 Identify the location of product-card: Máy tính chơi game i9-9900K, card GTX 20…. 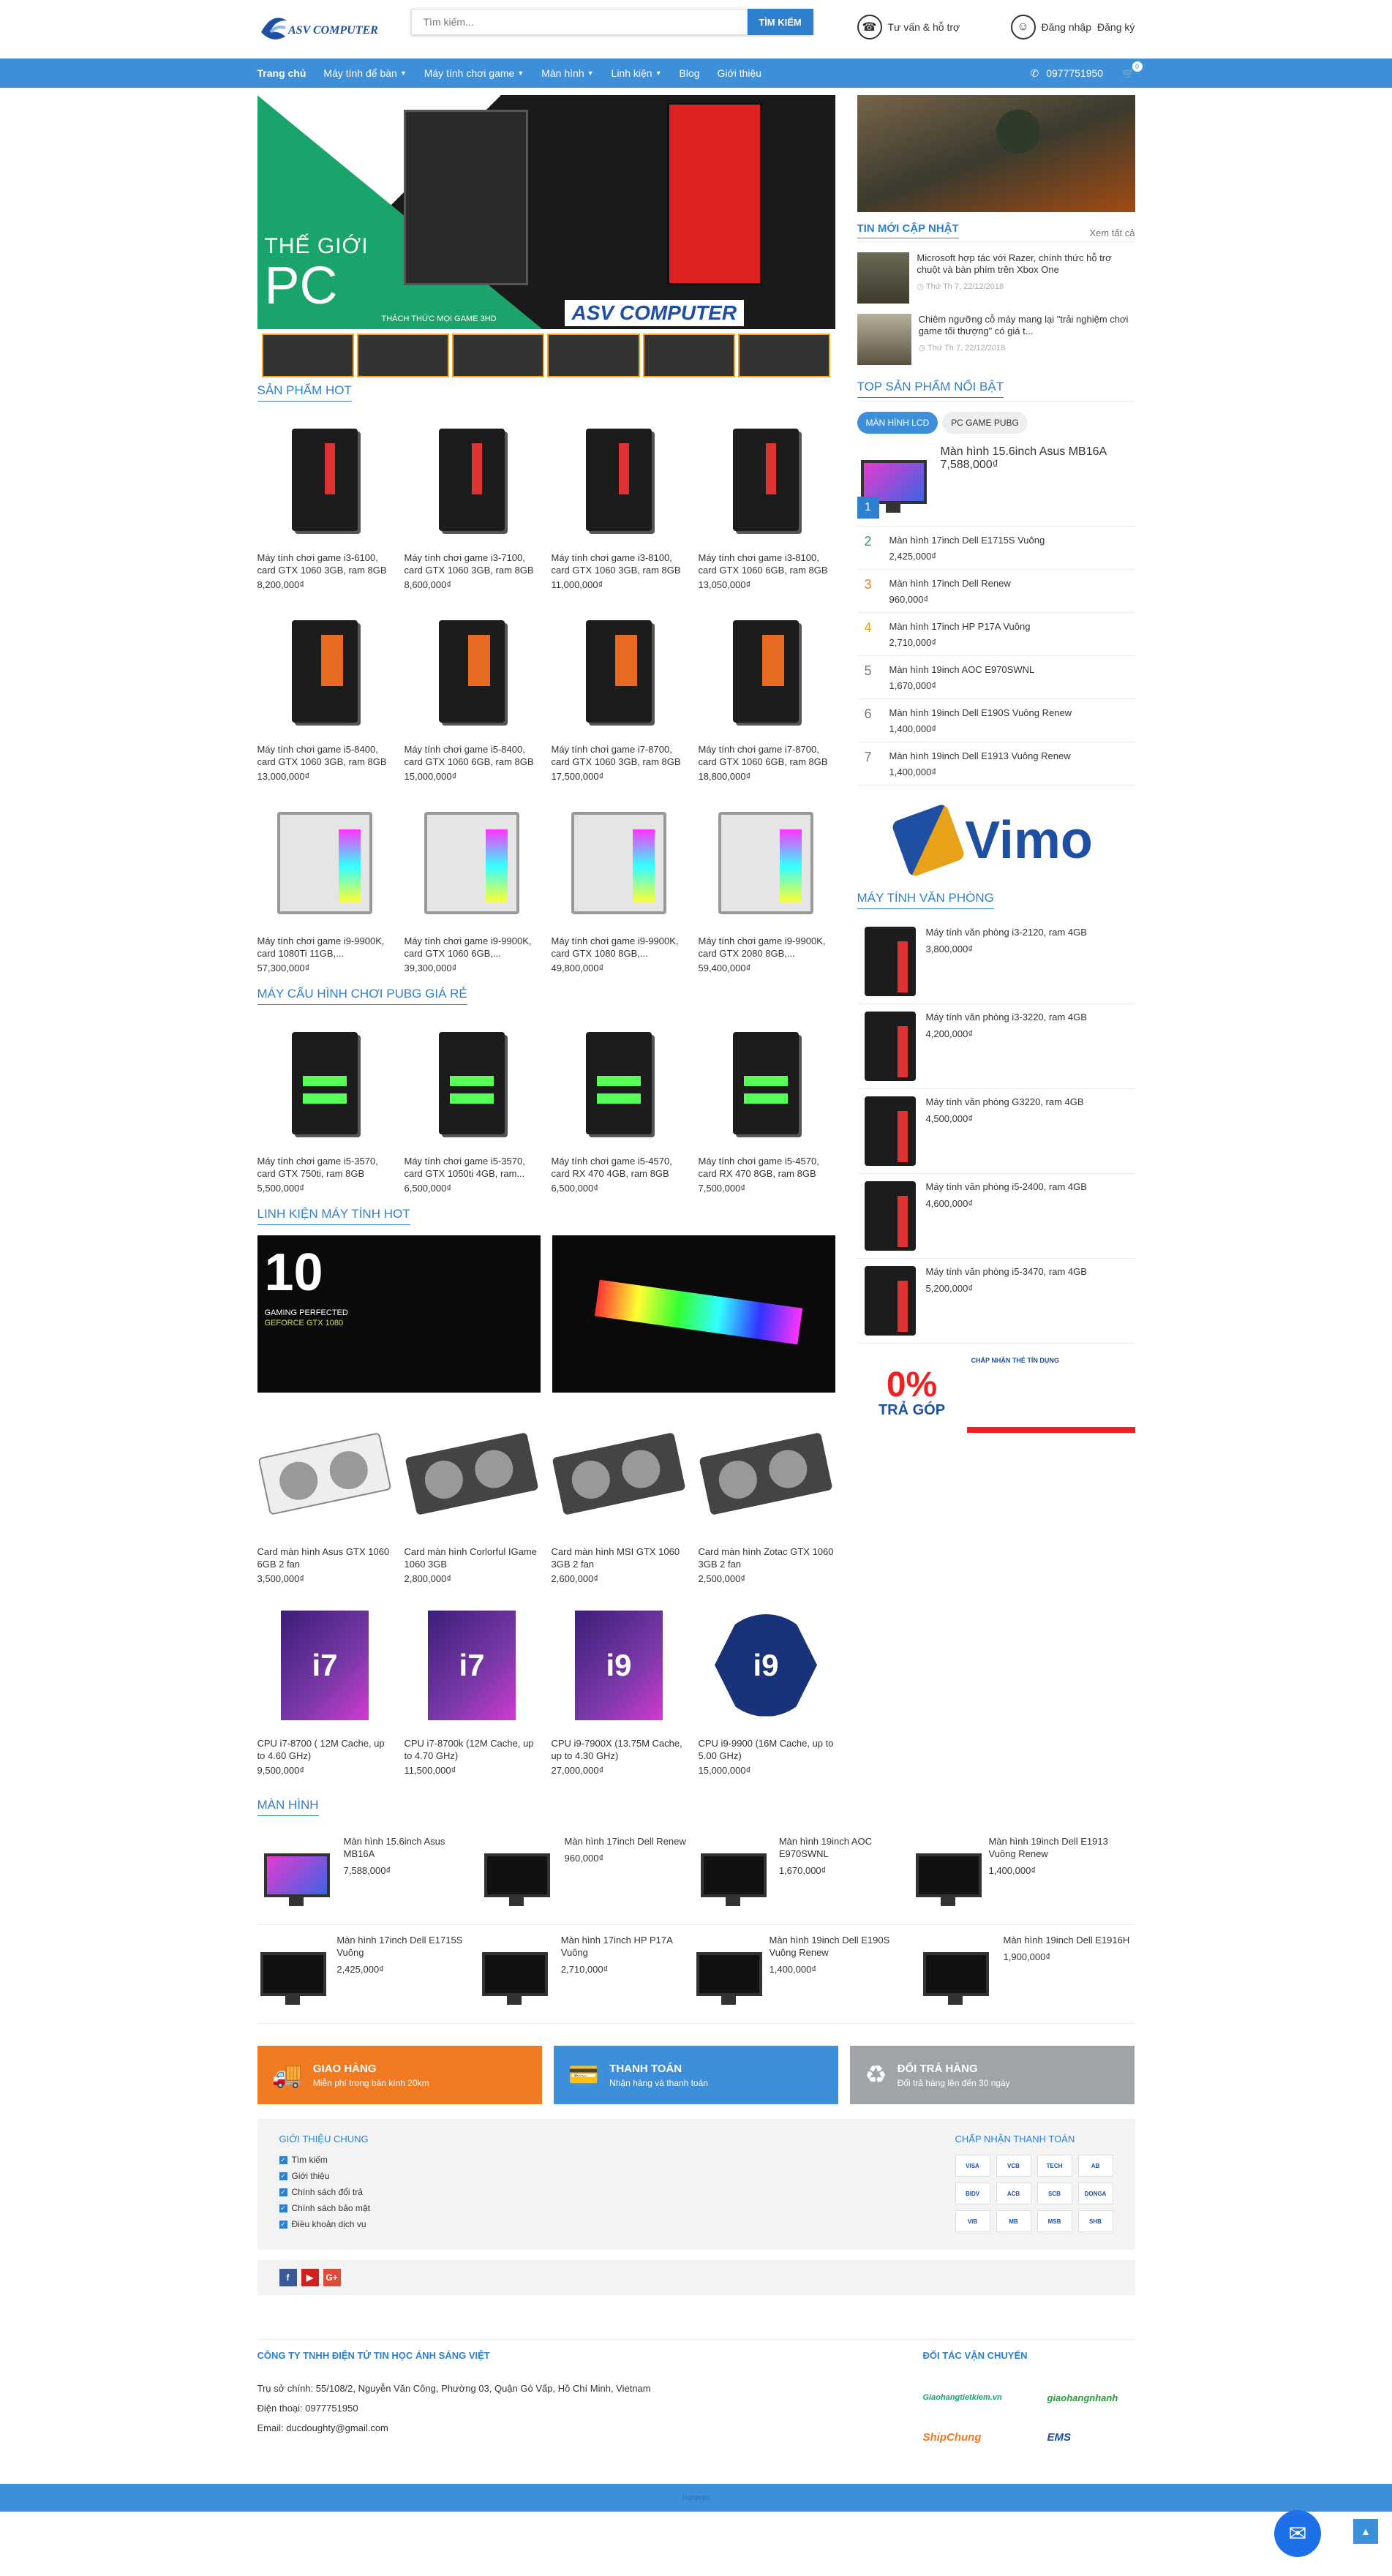
(766, 884).